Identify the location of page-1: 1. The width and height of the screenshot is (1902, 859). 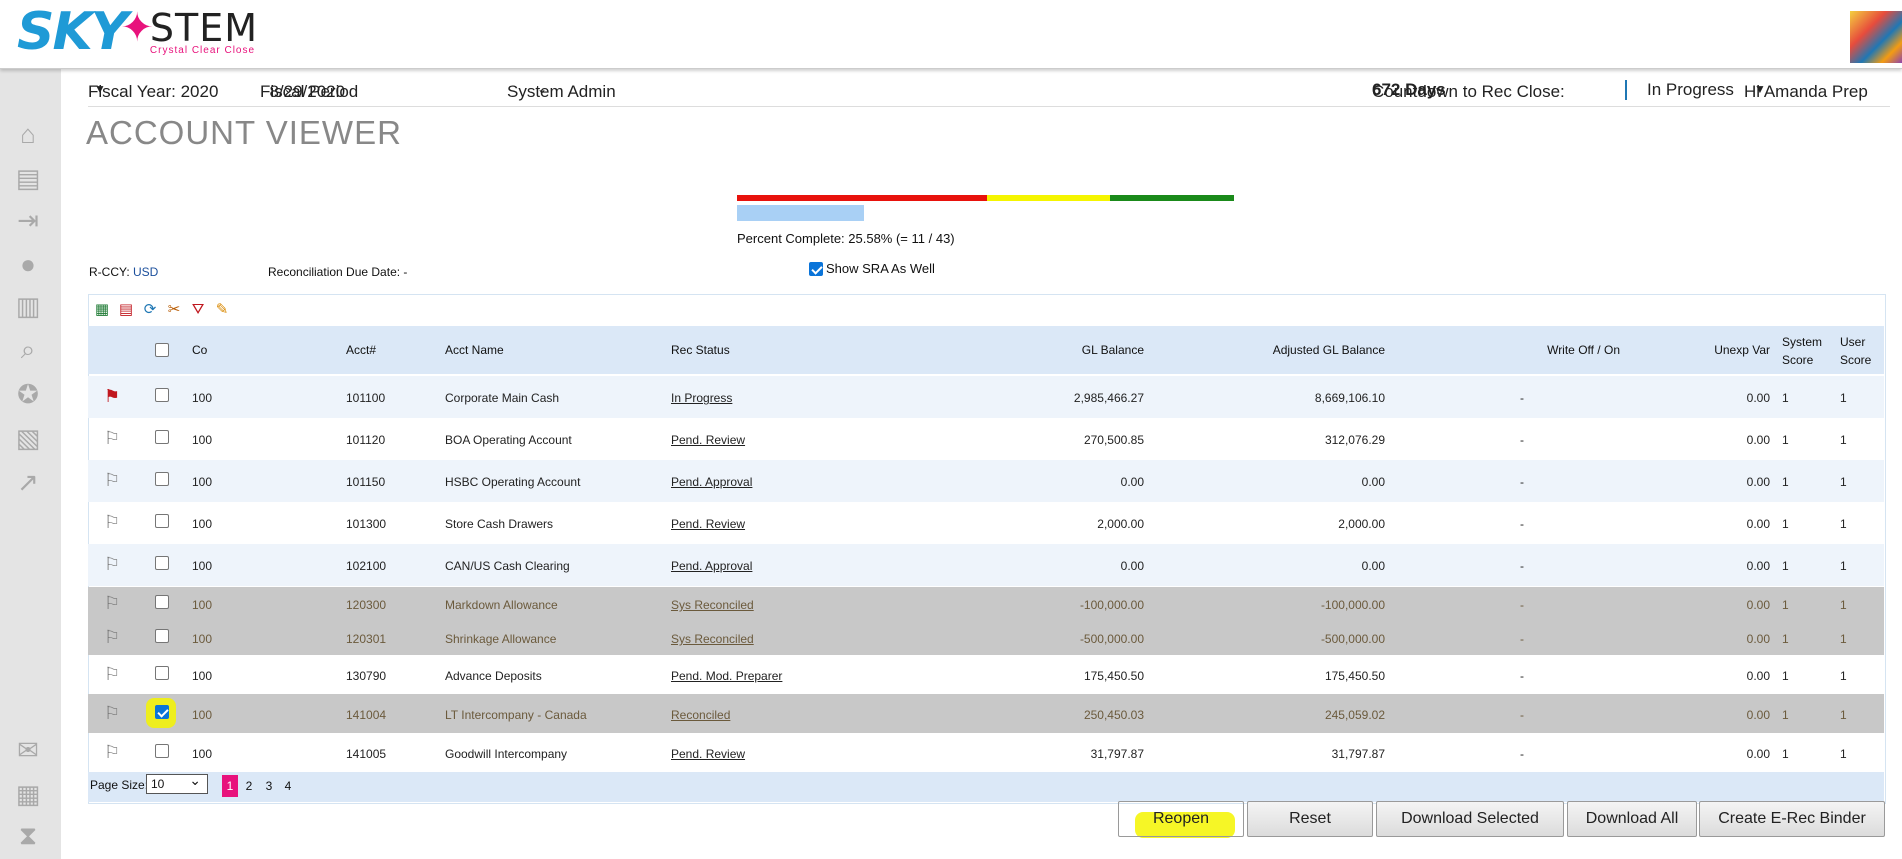
(230, 786).